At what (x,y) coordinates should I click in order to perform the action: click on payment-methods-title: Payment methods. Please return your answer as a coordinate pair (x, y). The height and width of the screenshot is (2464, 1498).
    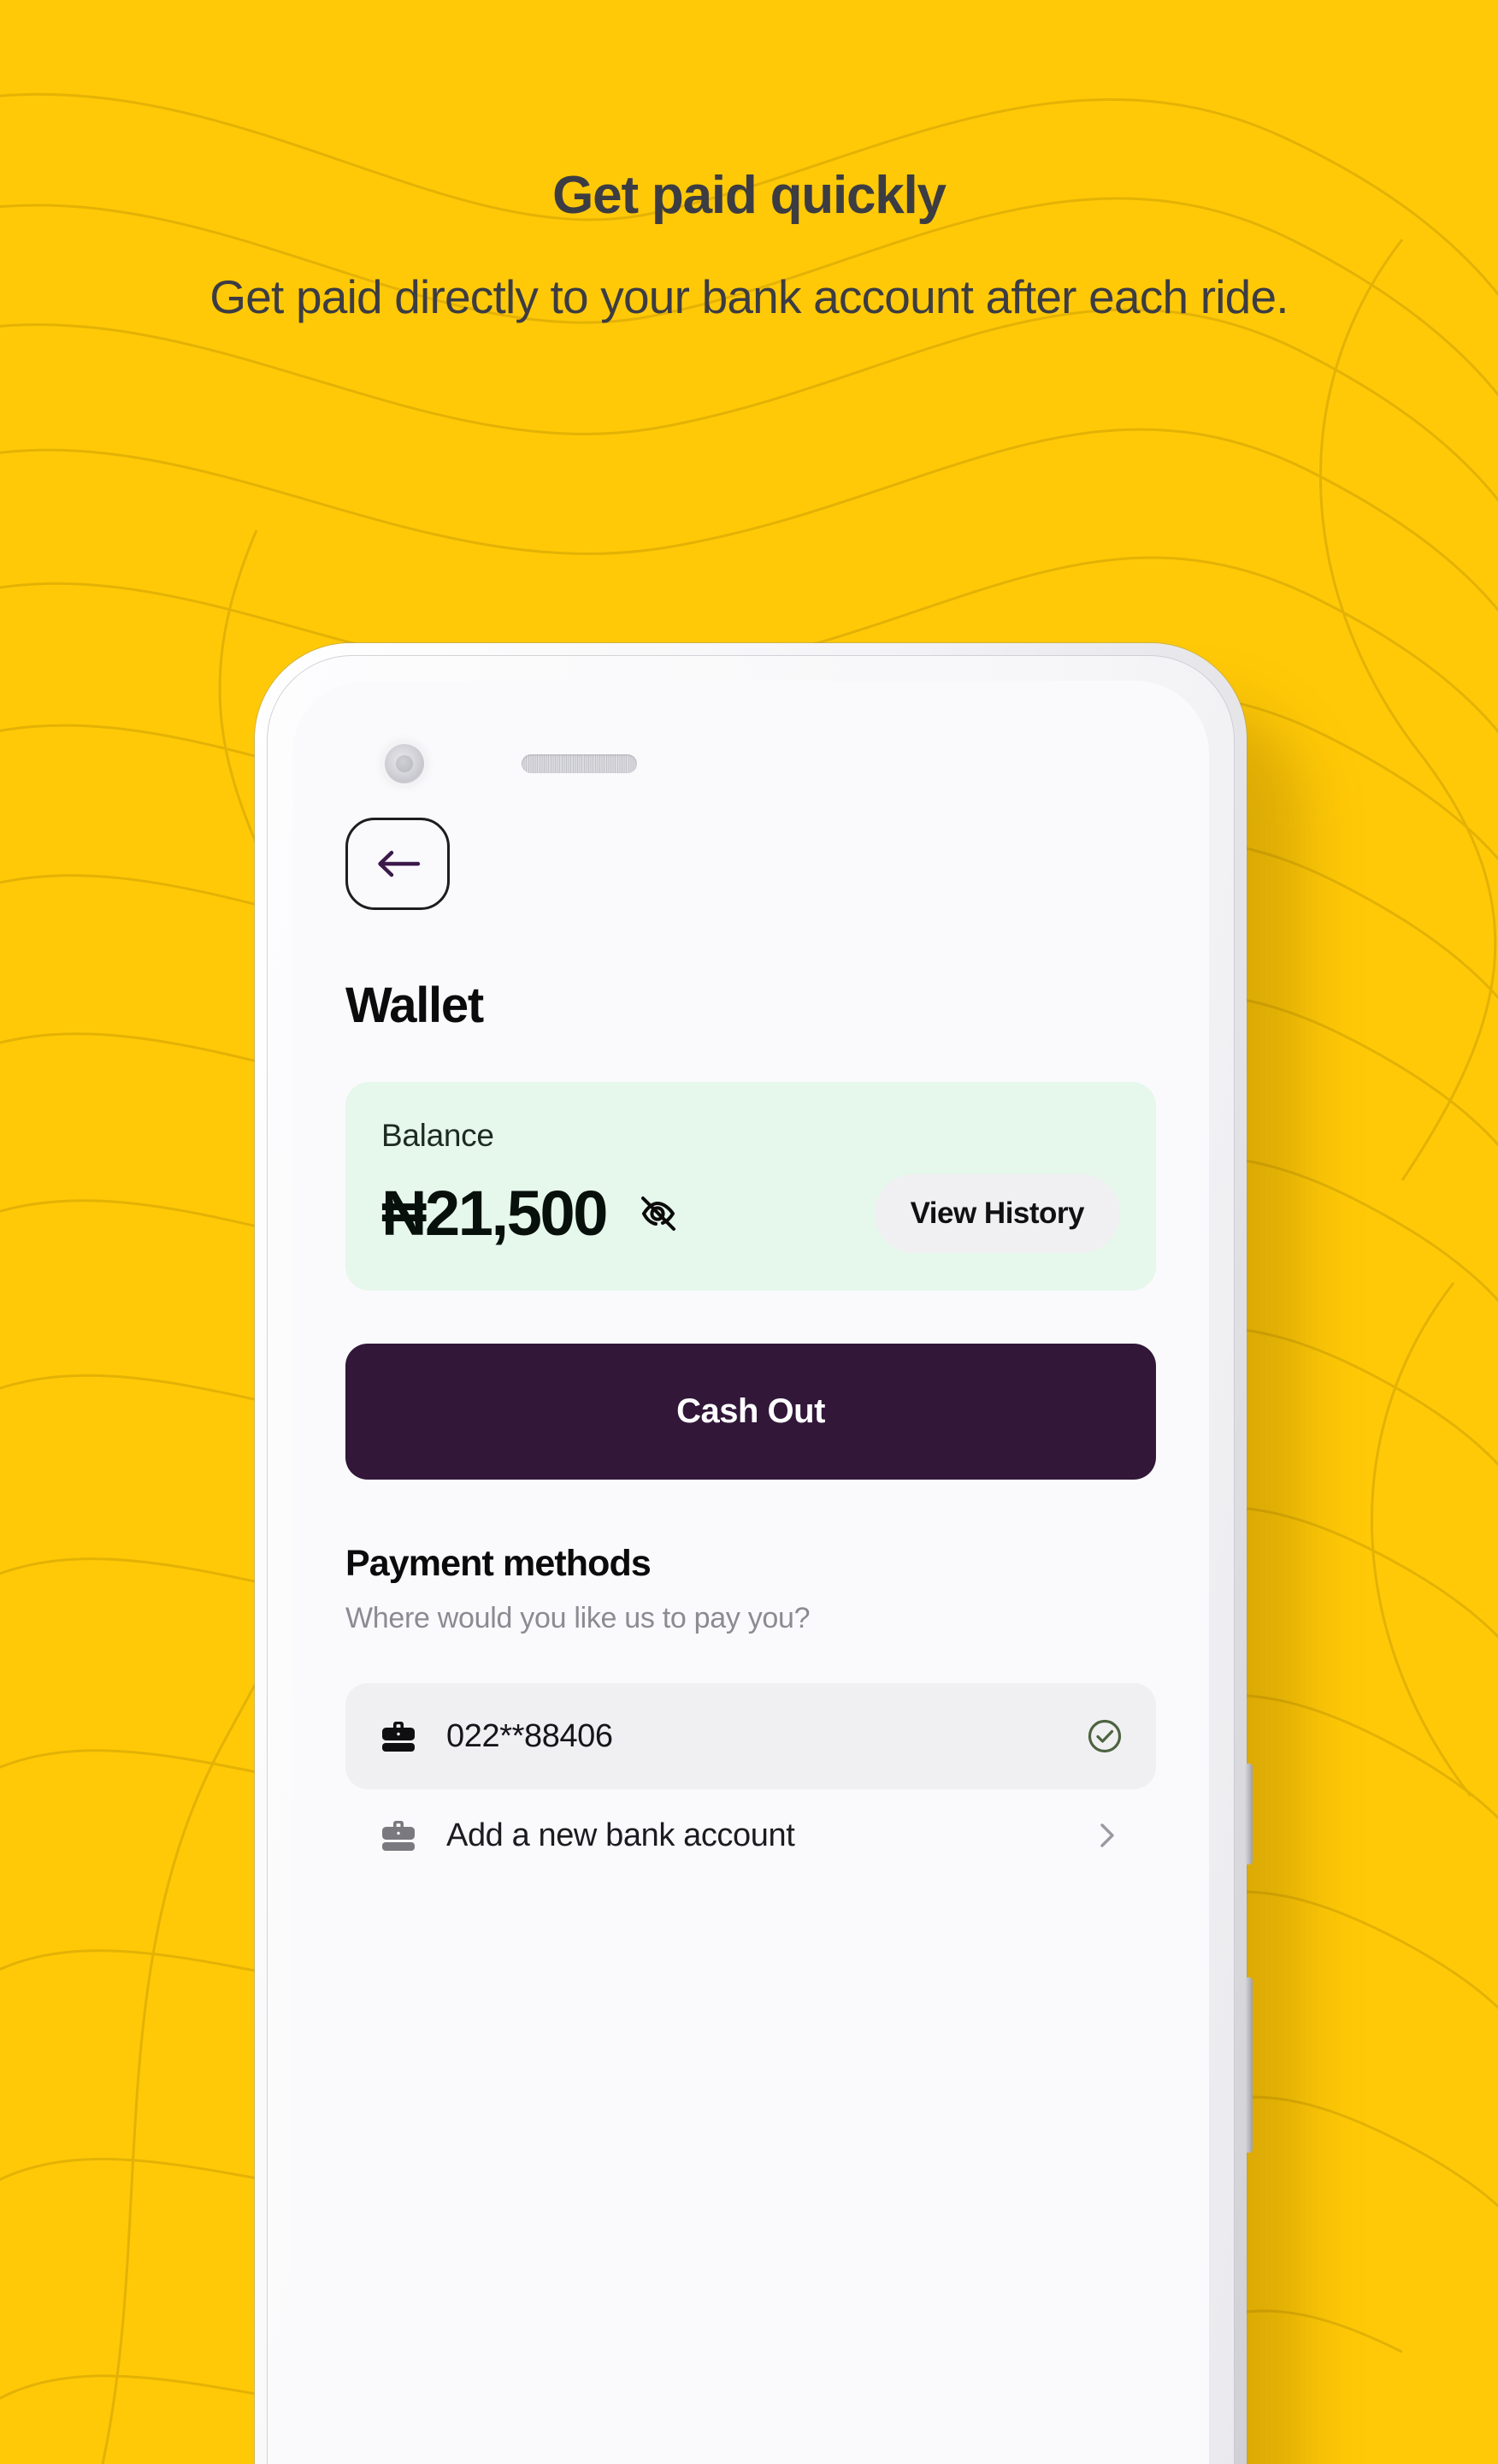
    Looking at the image, I should click on (499, 1563).